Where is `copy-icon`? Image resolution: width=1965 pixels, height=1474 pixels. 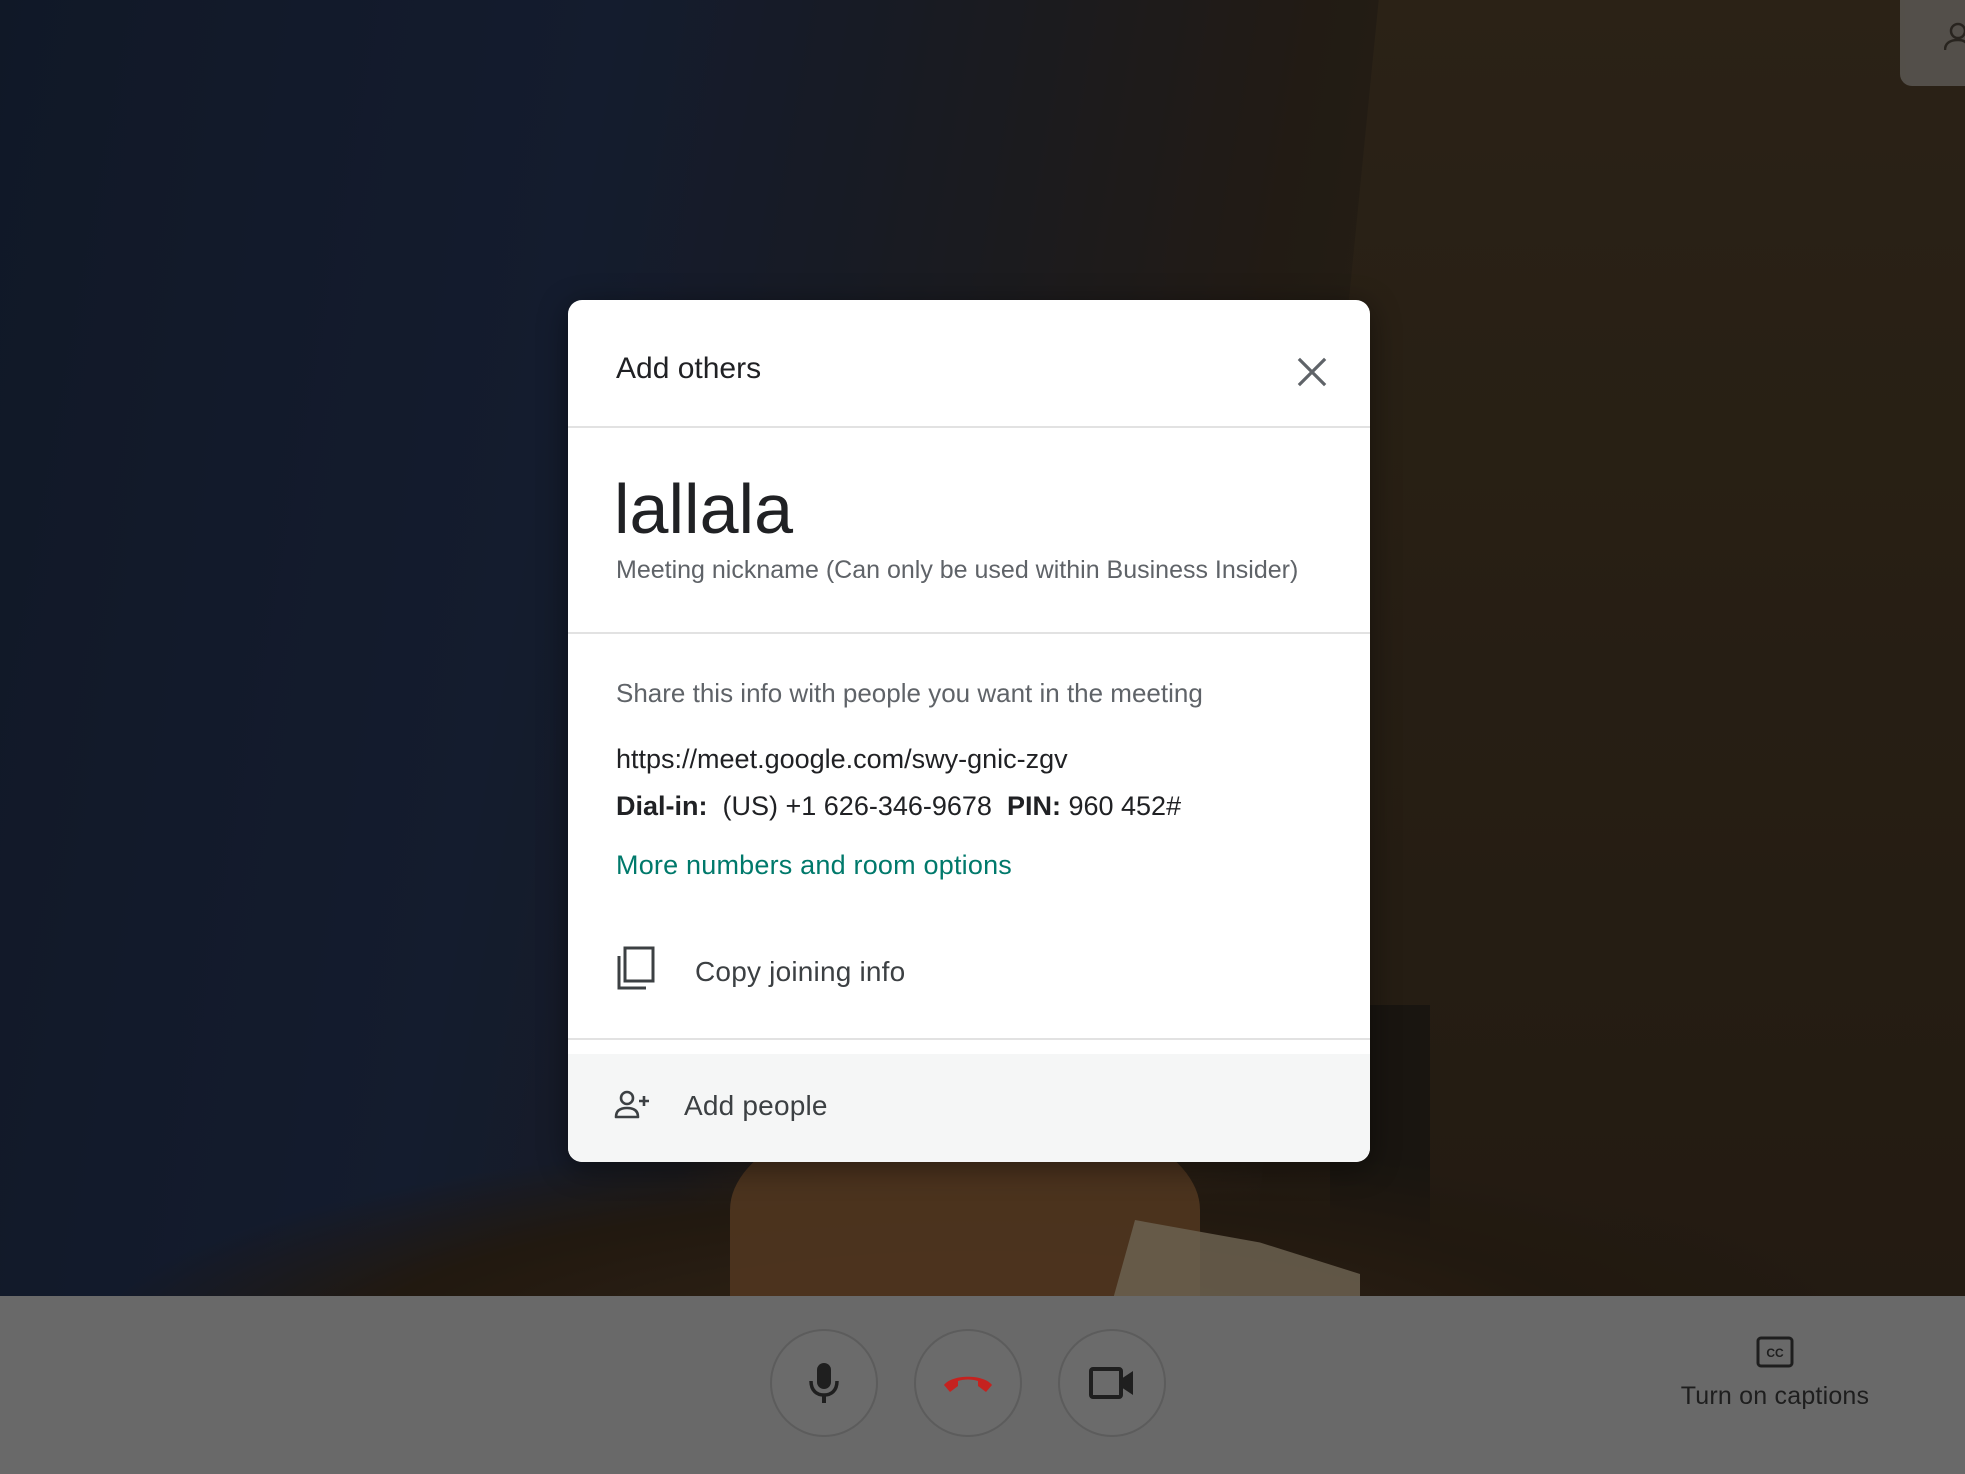 copy-icon is located at coordinates (636, 968).